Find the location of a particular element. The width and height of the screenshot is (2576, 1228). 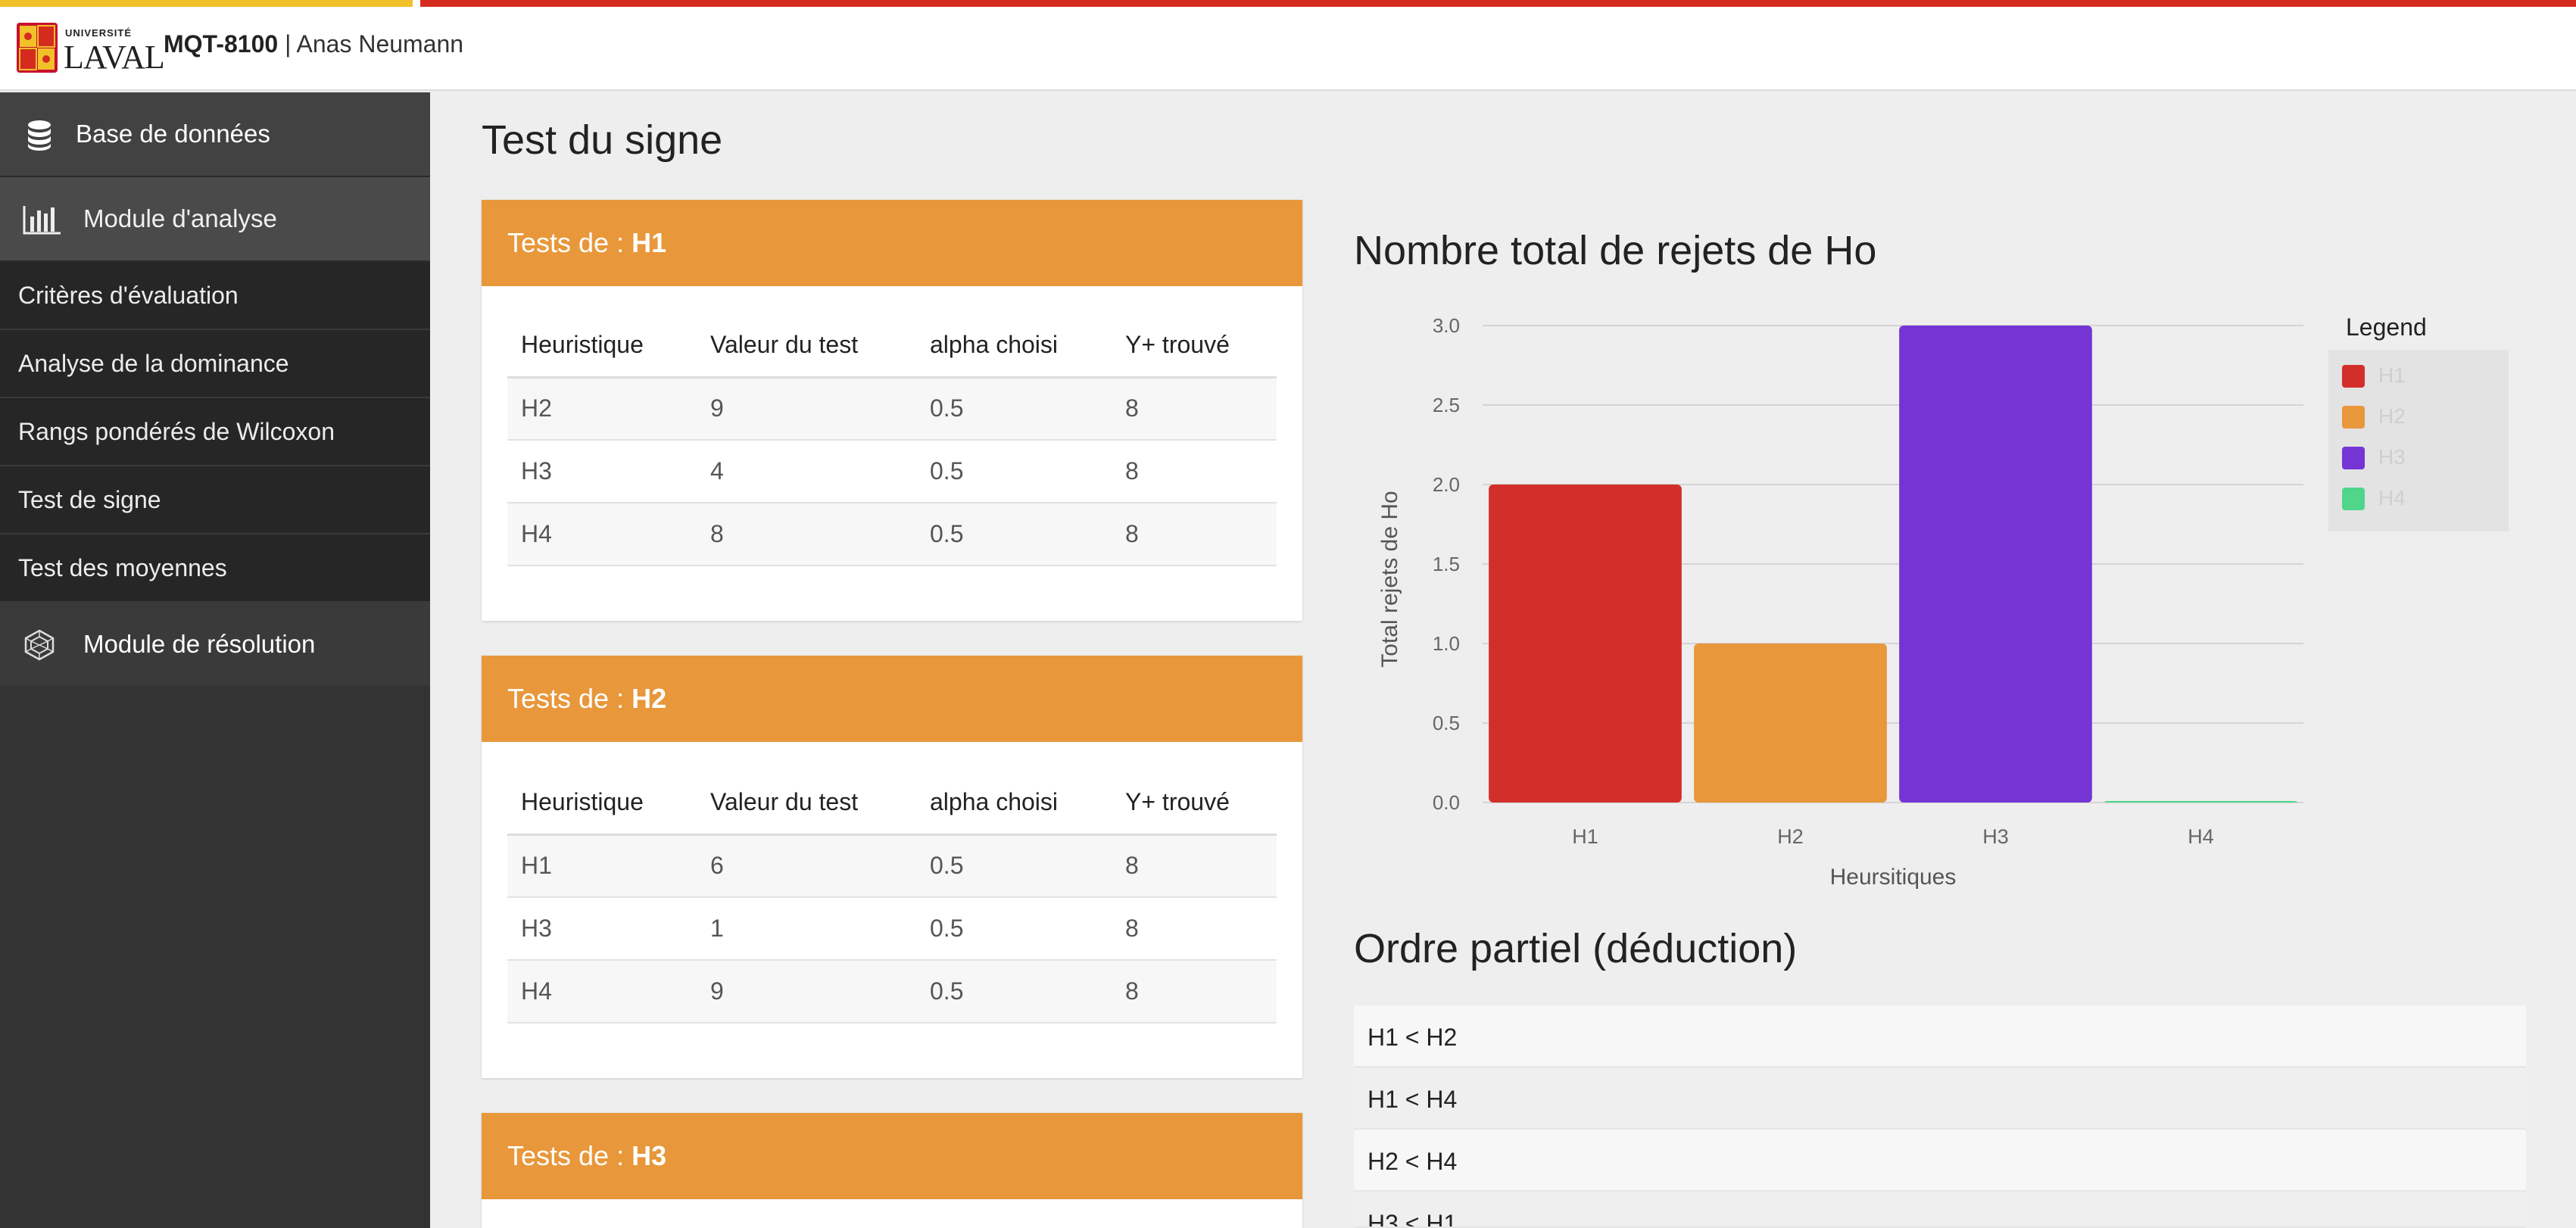

order-title: Ordre partiel (déduction) is located at coordinates (1576, 948).